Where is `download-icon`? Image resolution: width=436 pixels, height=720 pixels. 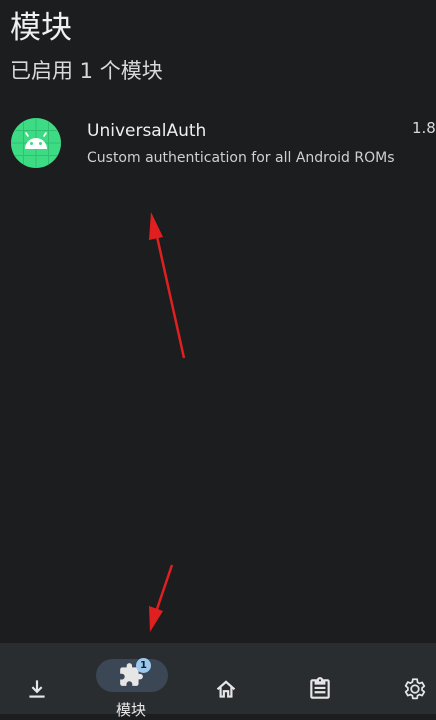
download-icon is located at coordinates (37, 689).